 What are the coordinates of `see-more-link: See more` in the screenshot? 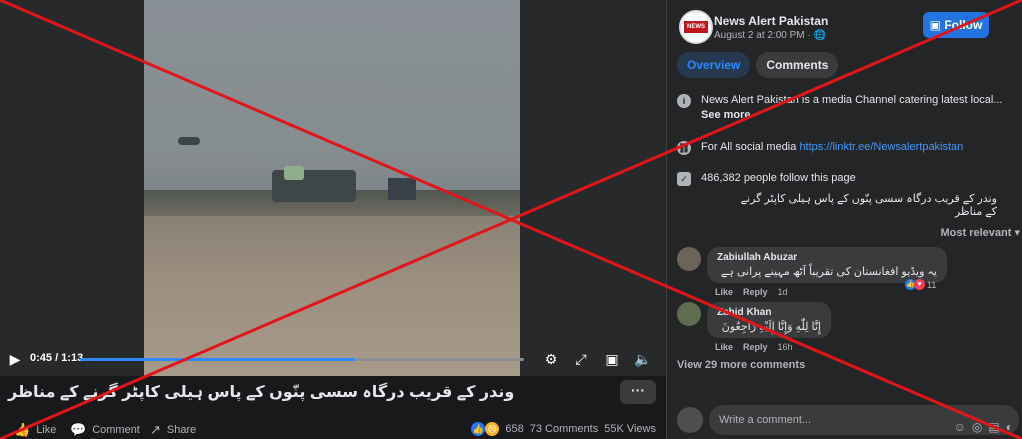 It's located at (851, 115).